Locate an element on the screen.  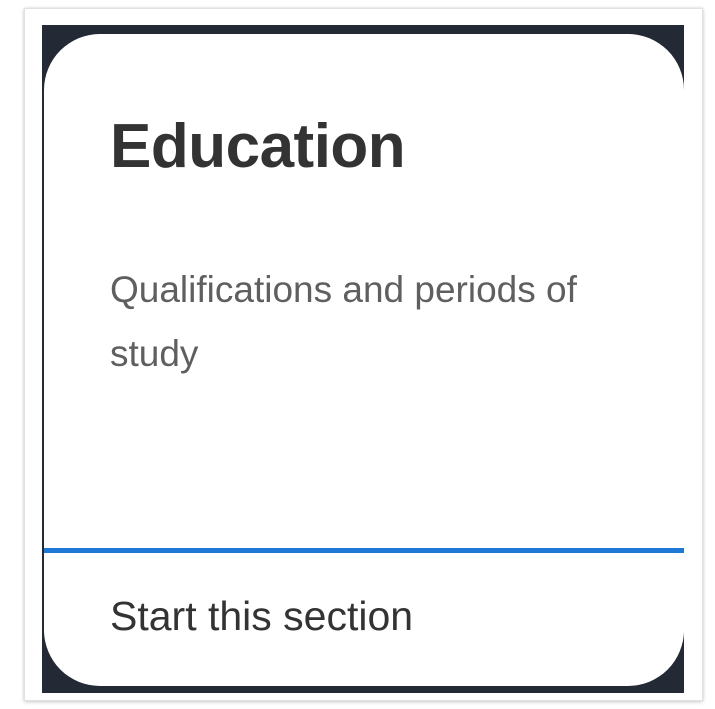
section-title: Education is located at coordinates (258, 146).